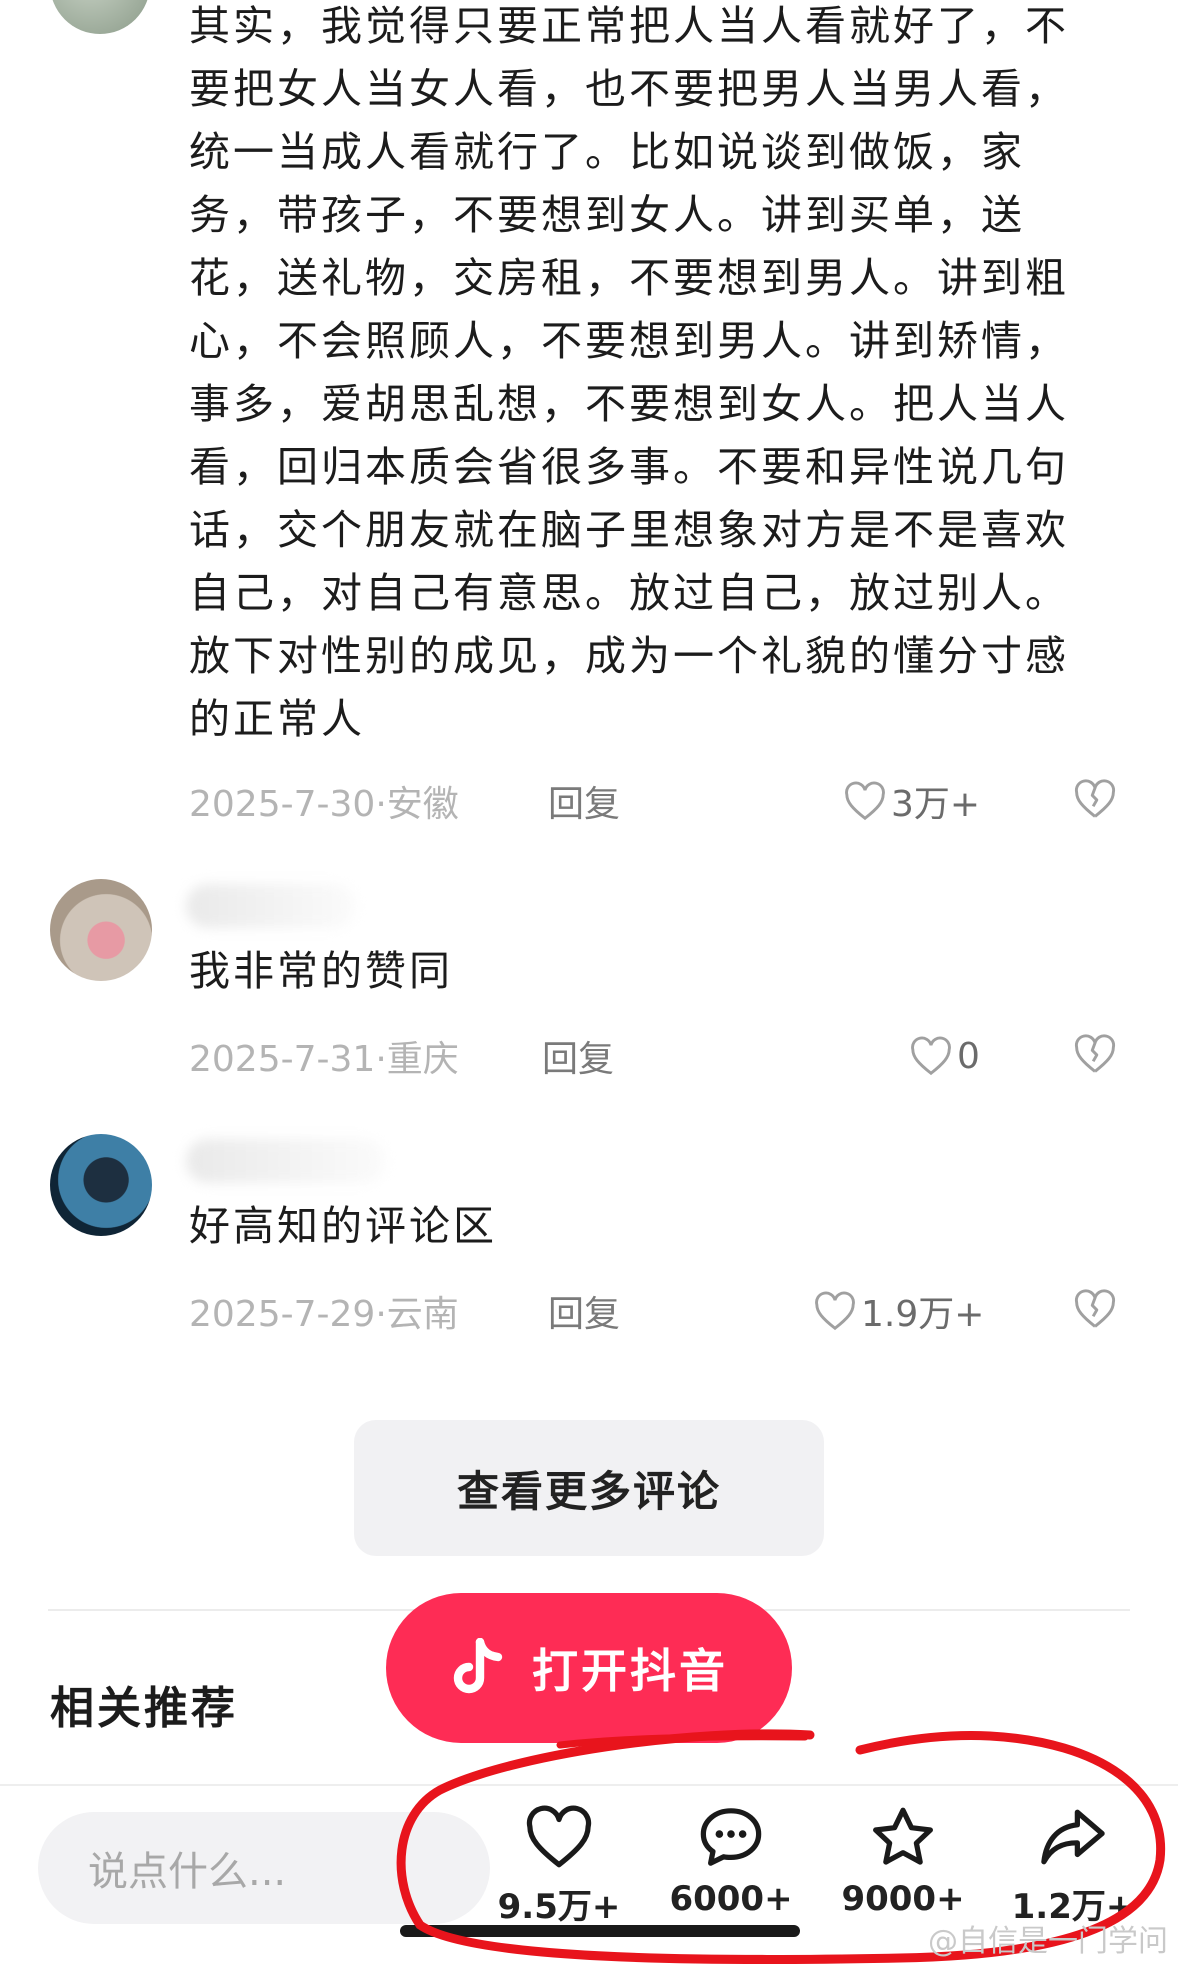 This screenshot has width=1178, height=1964. Describe the element at coordinates (936, 804) in the screenshot. I see `comment-like-count: 3万+` at that location.